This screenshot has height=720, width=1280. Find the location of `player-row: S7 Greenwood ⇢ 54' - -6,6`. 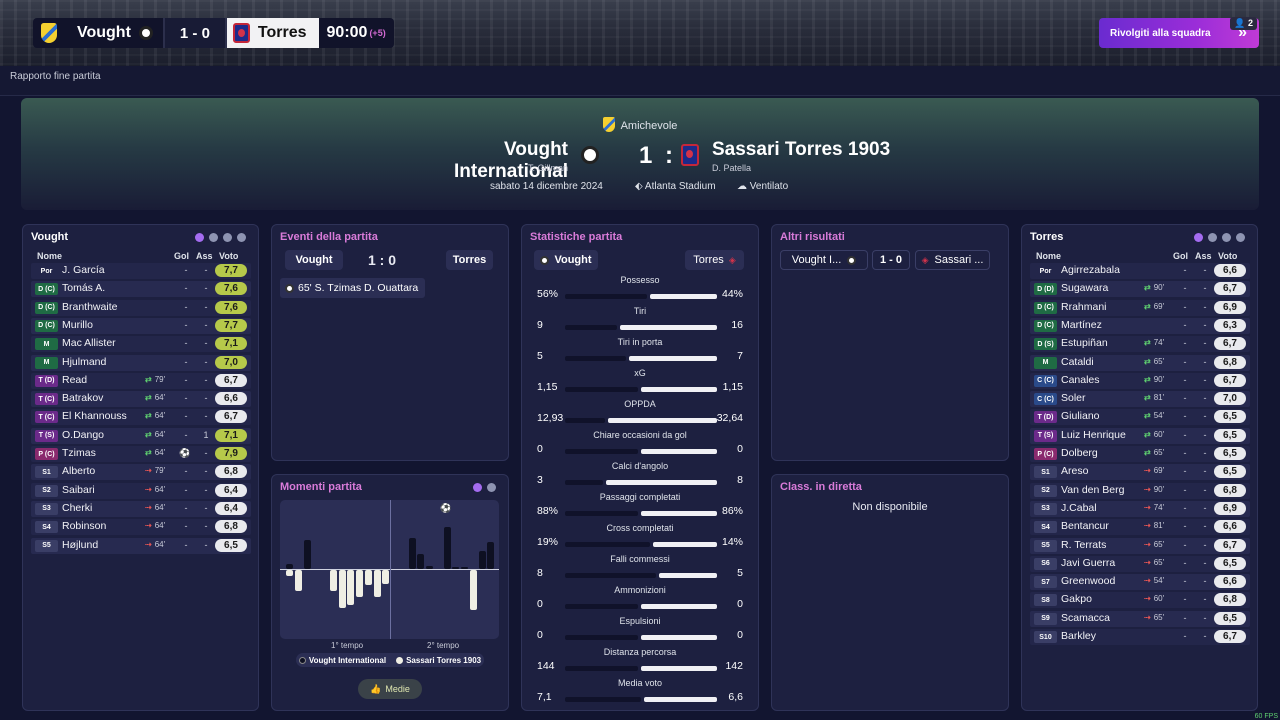

player-row: S7 Greenwood ⇢ 54' - -6,6 is located at coordinates (1140, 582).